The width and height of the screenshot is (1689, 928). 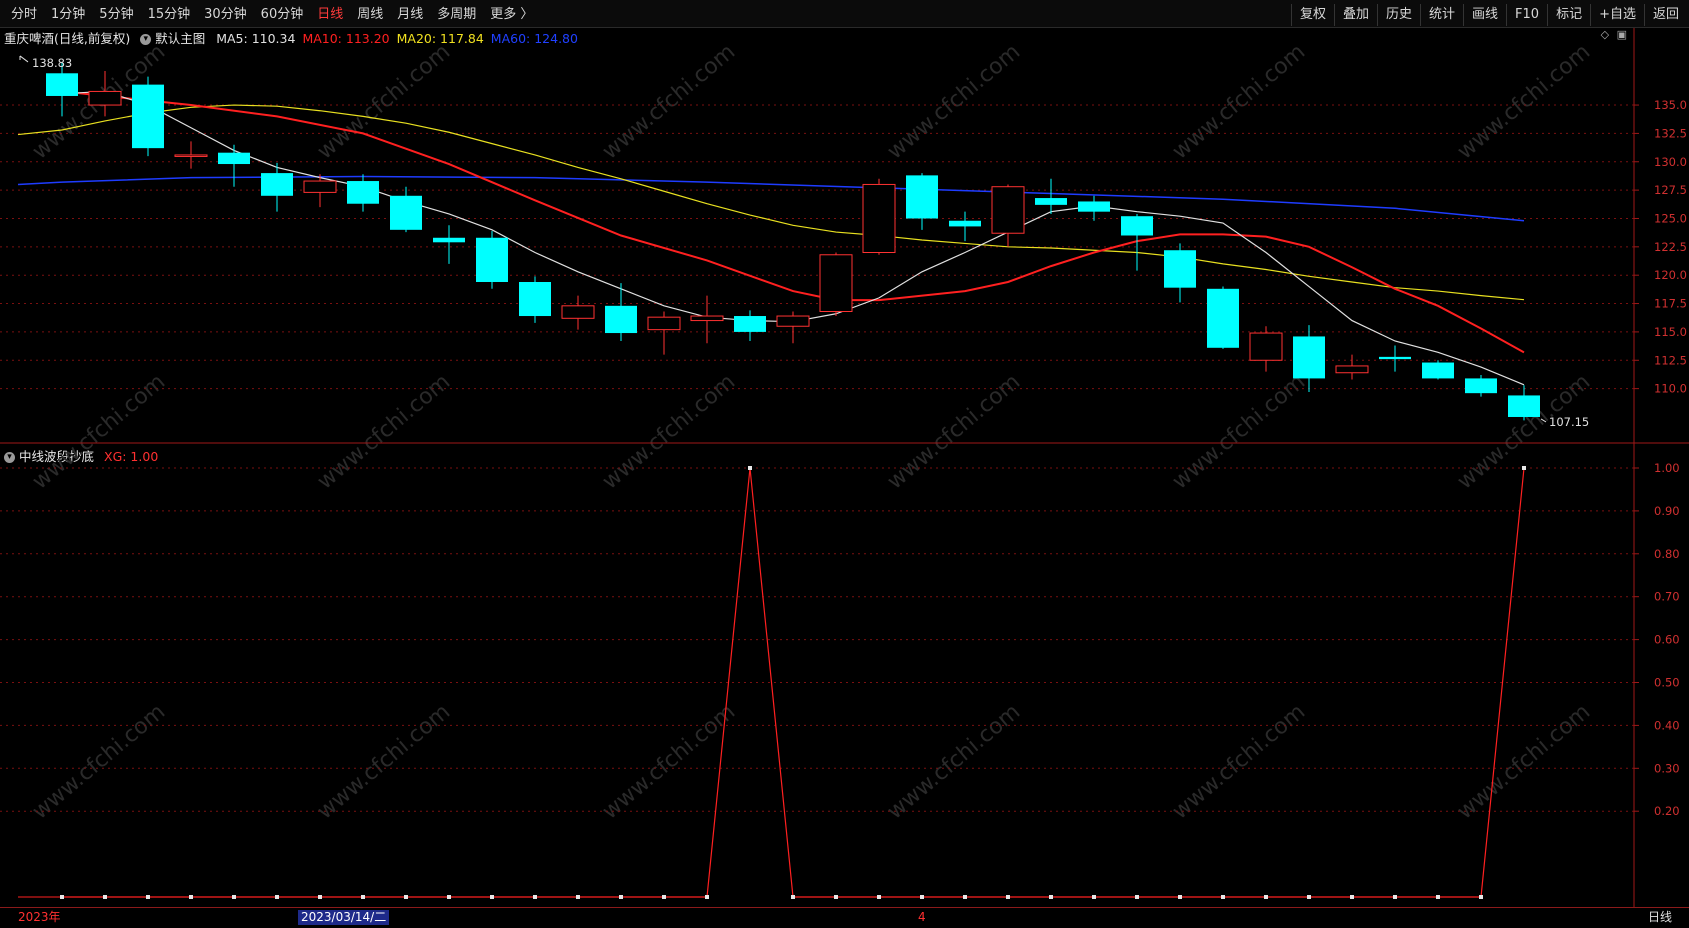 I want to click on sub-y-tick-label: 1.00, so click(x=1667, y=468).